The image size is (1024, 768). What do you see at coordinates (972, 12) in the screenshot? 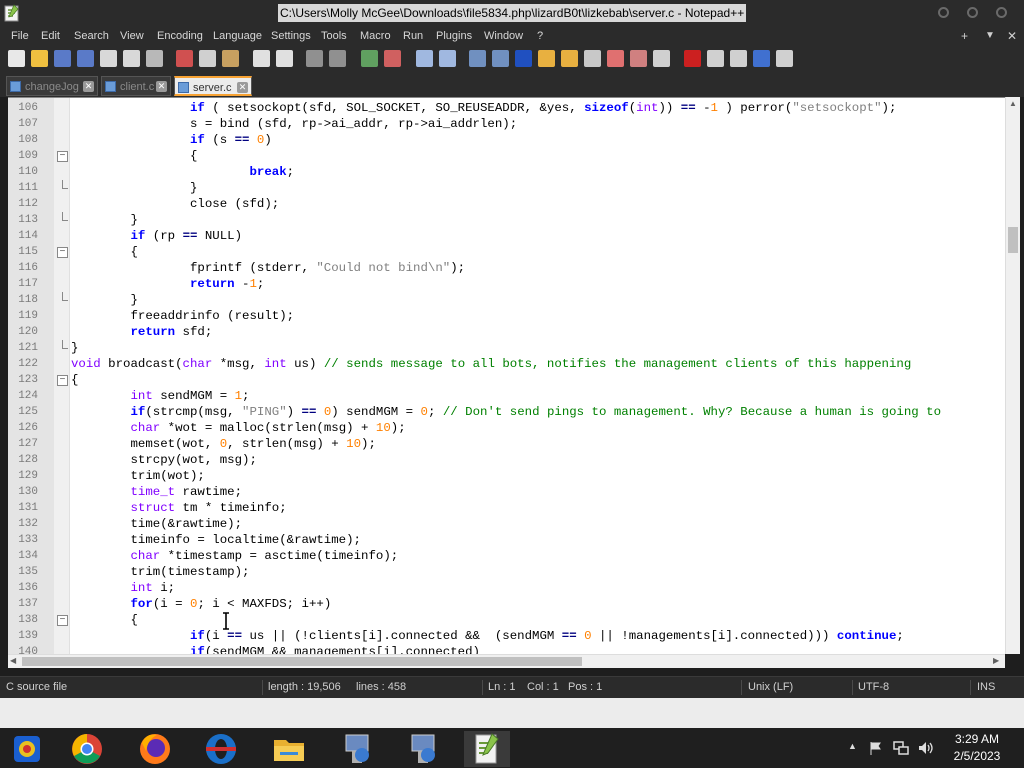
I see `maximize-button` at bounding box center [972, 12].